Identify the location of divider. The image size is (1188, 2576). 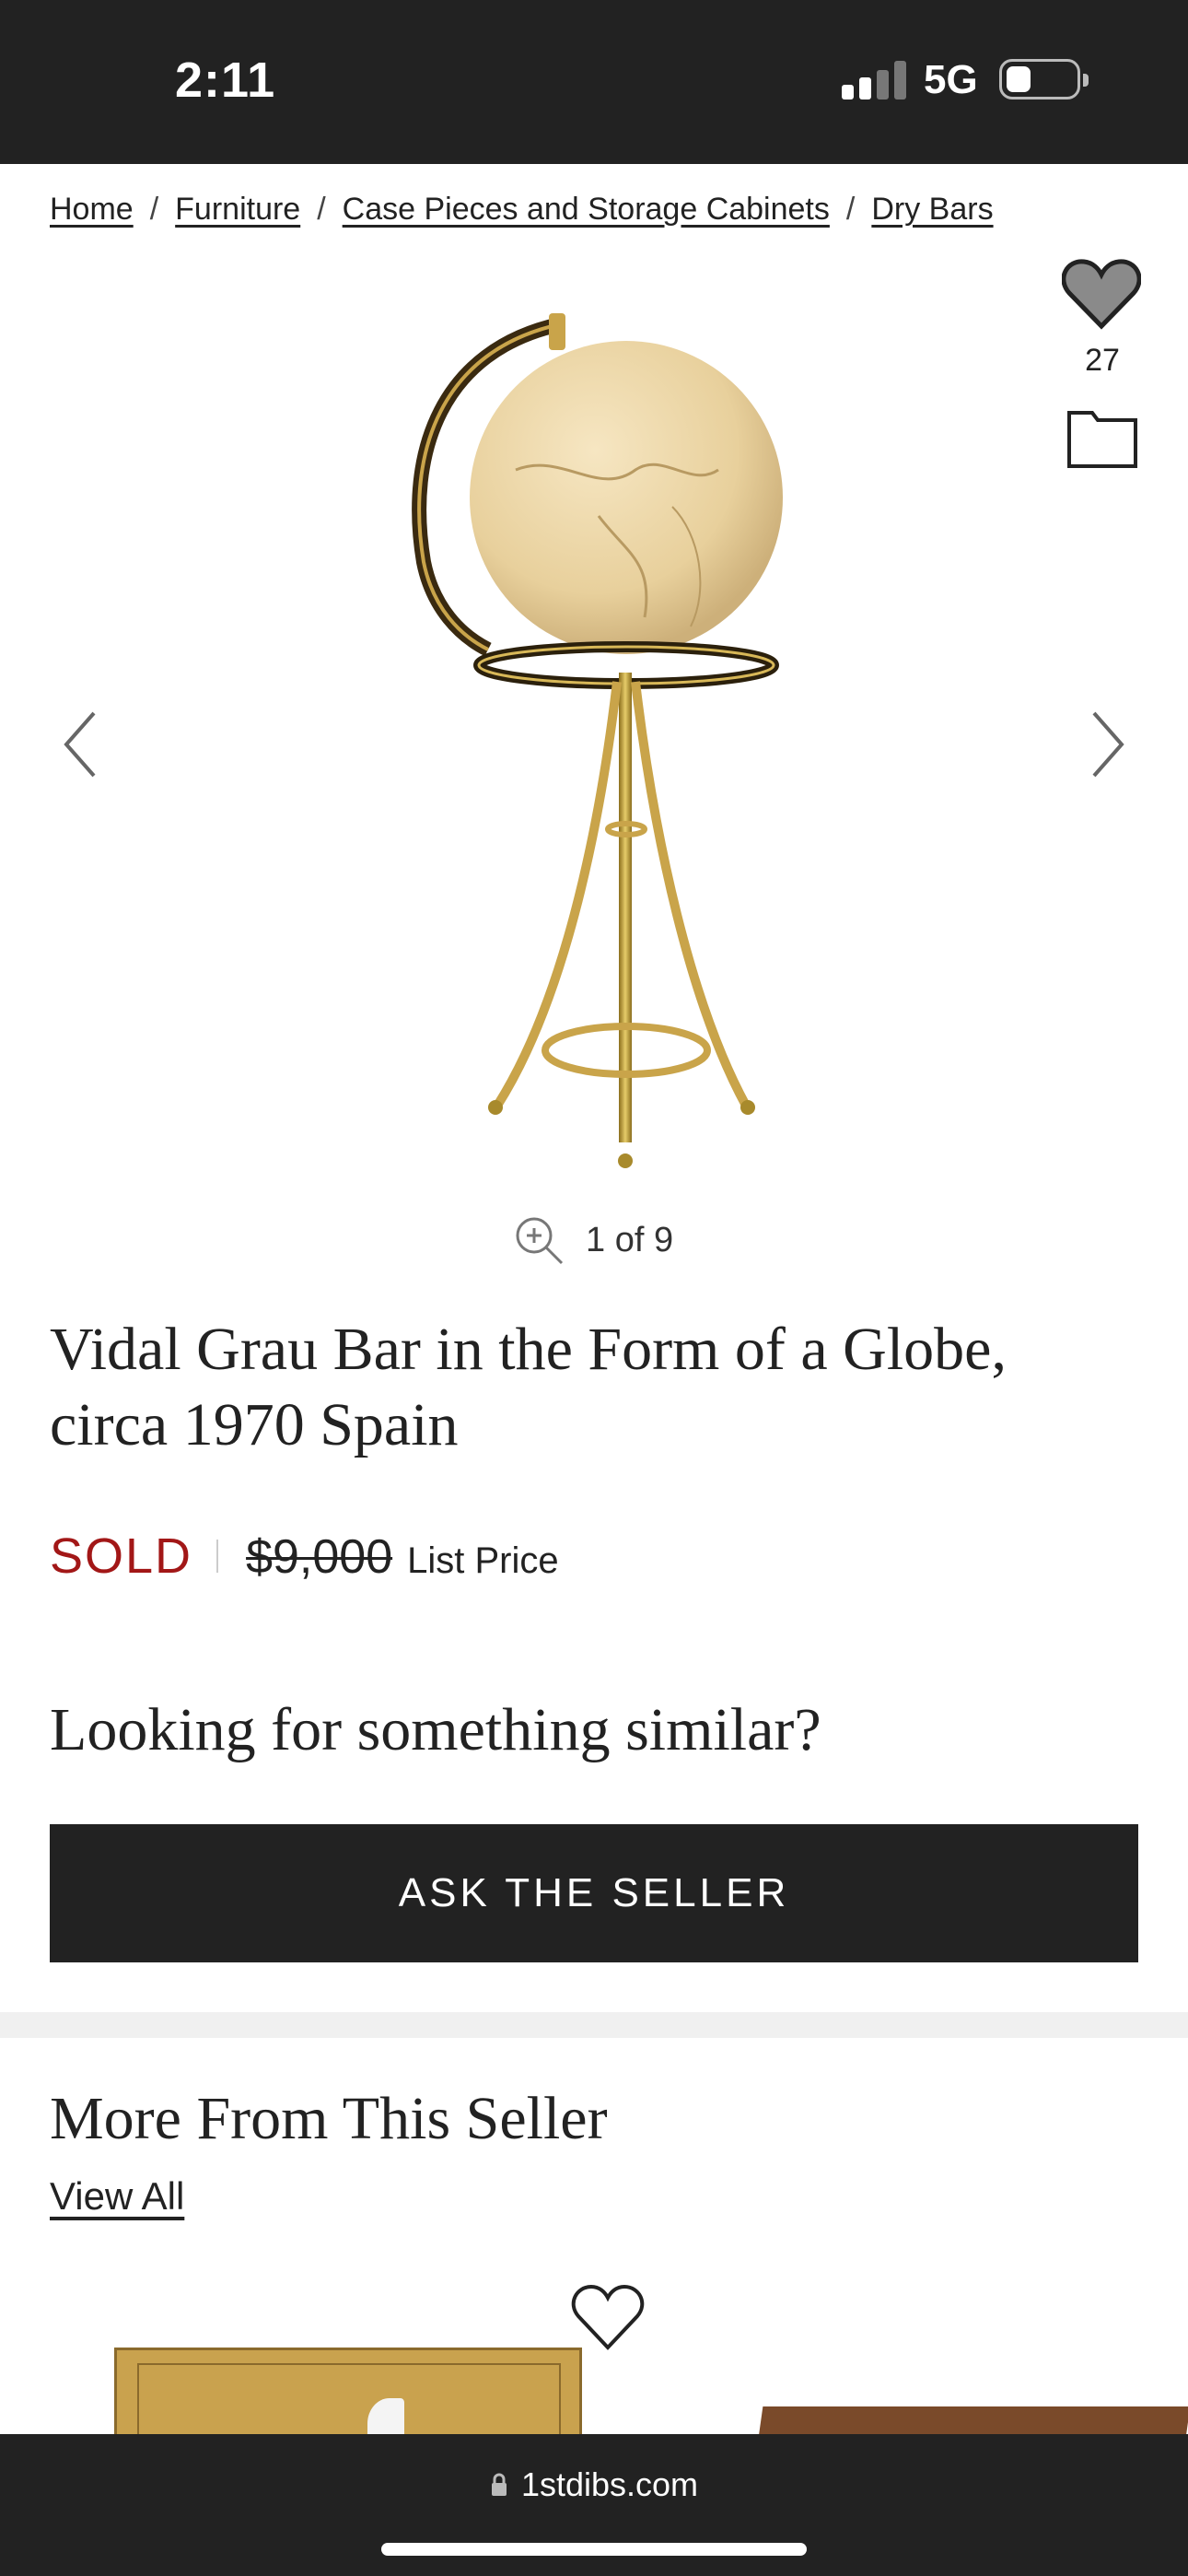
(218, 1556).